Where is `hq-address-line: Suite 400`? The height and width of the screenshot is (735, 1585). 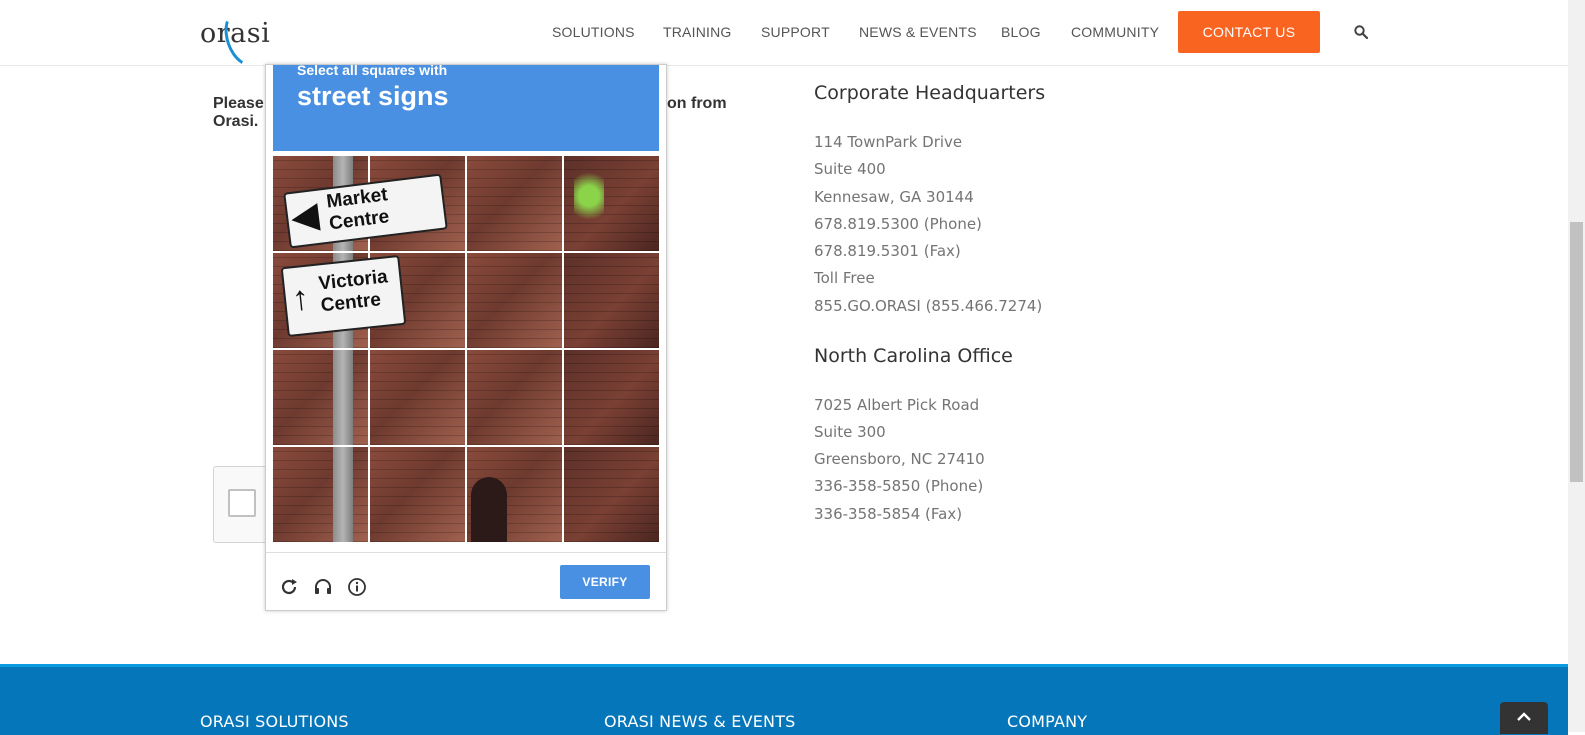 hq-address-line: Suite 400 is located at coordinates (850, 169).